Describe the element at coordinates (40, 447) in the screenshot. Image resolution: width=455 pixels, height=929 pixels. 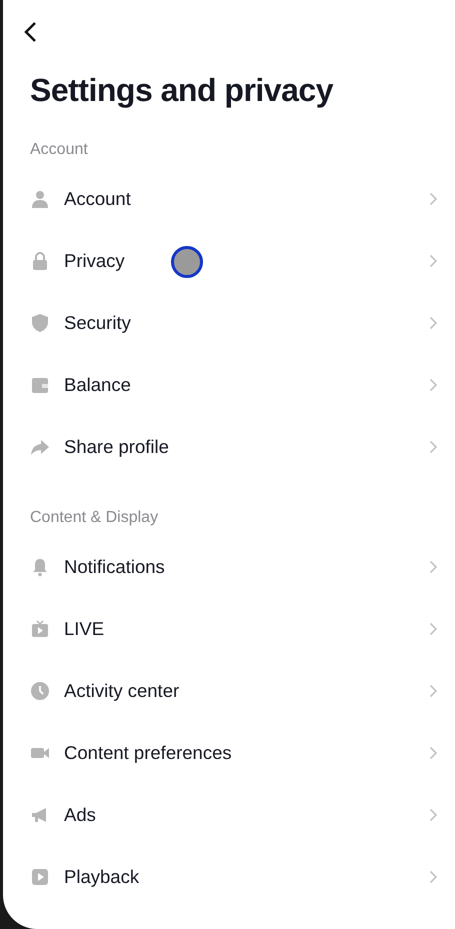
I see `share-arrow-icon` at that location.